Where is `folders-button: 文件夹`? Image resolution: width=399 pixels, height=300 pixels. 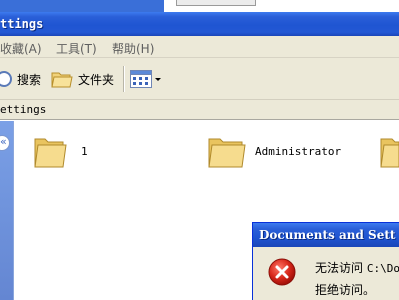
folders-button: 文件夹 is located at coordinates (82, 79).